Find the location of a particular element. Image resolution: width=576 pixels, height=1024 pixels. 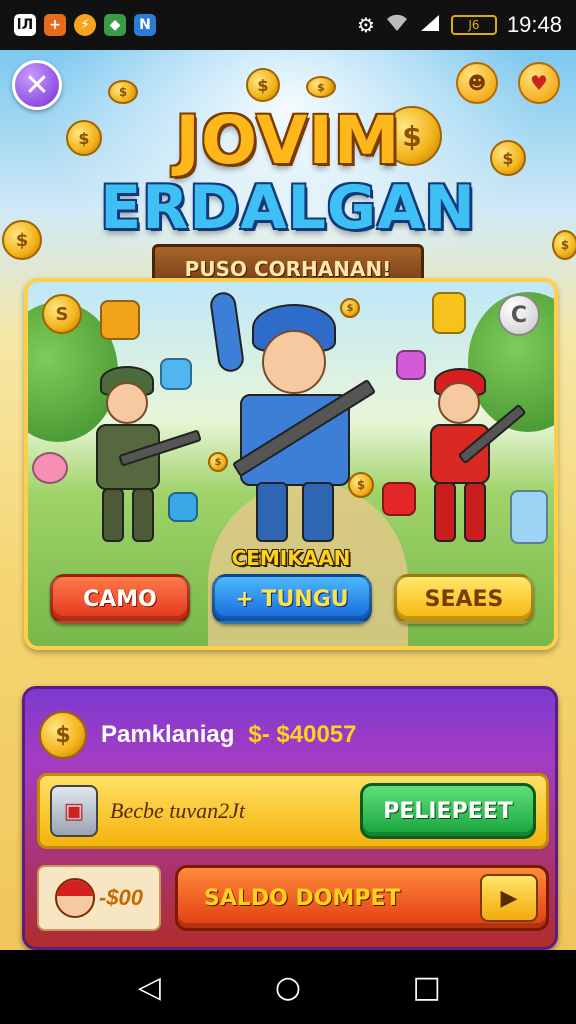

home-button: ○ is located at coordinates (288, 987).